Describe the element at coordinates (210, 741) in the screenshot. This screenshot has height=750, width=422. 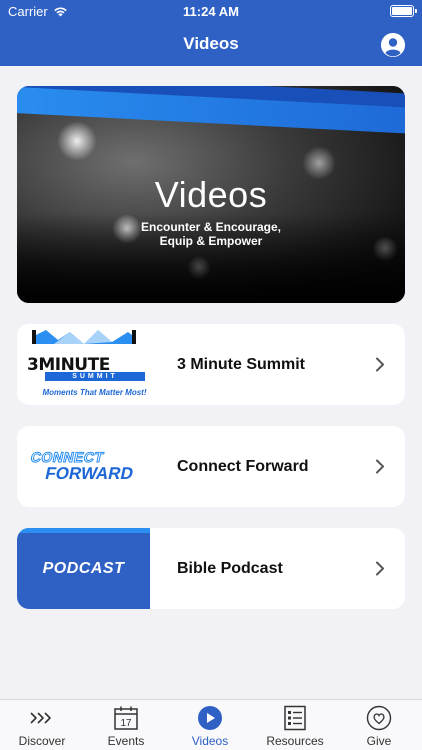
I see `tab-label: Videos` at that location.